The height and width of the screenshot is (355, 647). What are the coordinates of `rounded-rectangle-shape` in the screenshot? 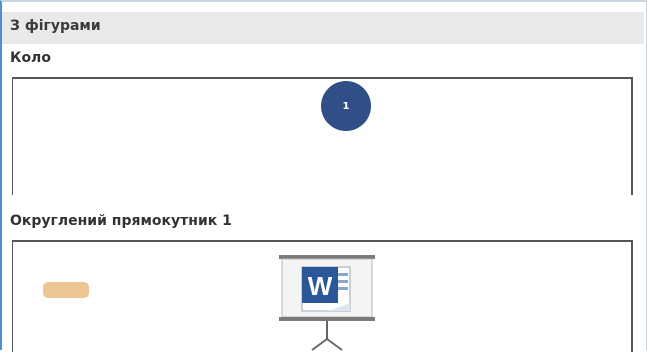 It's located at (66, 290).